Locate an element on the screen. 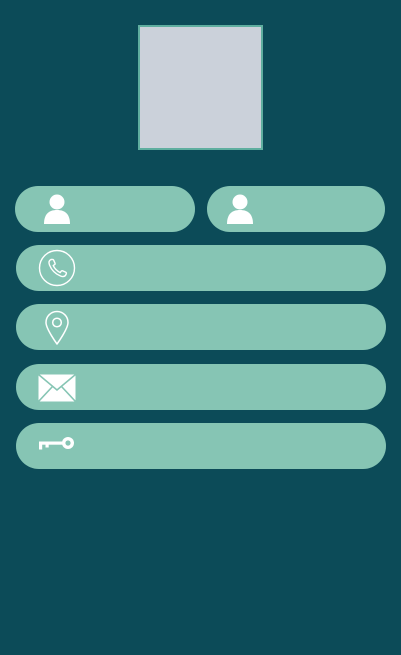 This screenshot has height=655, width=401. last-name-input is located at coordinates (317, 209).